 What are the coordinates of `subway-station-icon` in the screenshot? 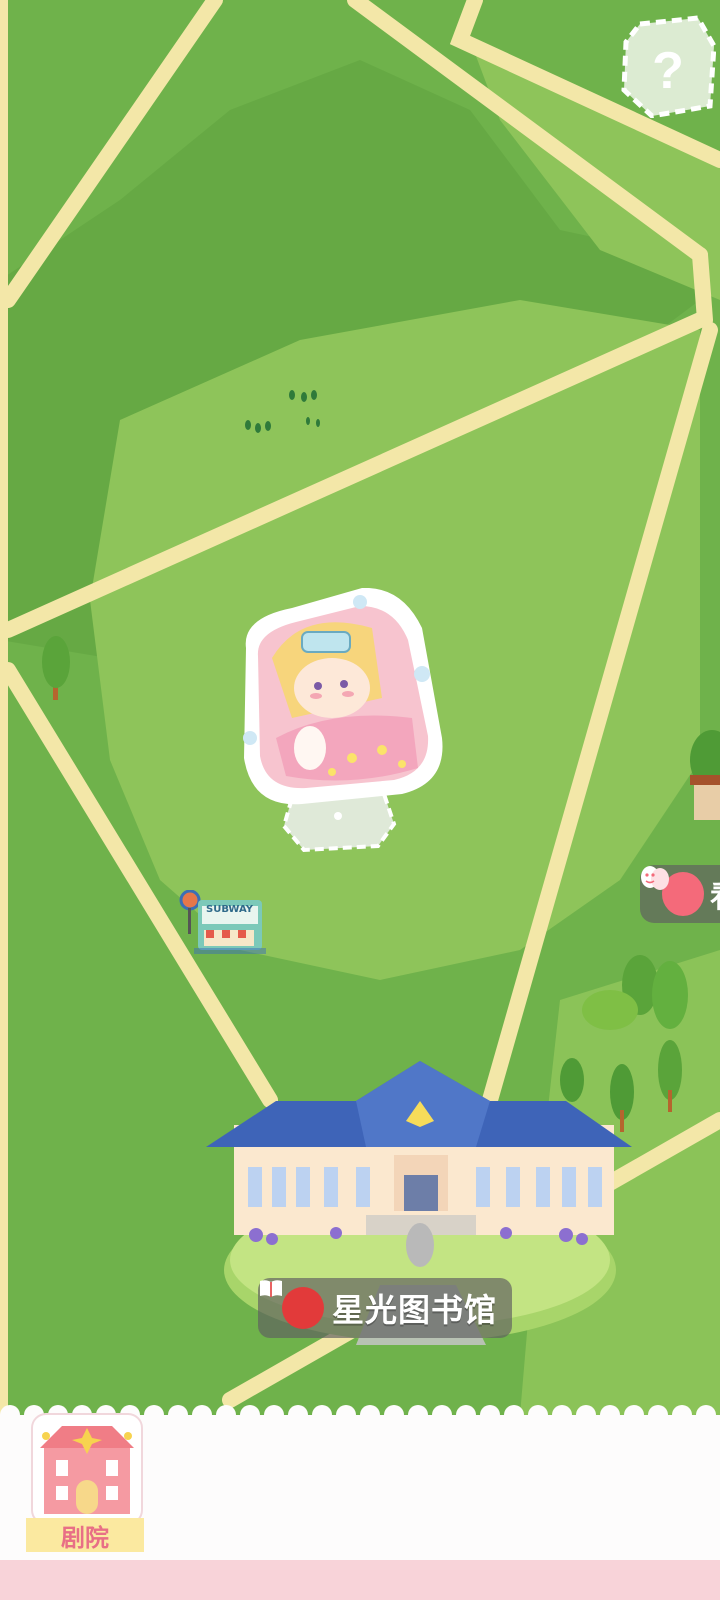 It's located at (222, 922).